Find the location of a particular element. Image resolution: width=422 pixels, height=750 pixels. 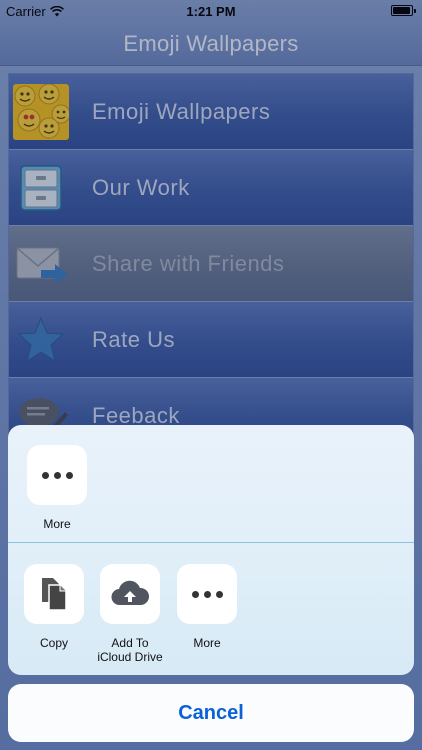

action-label: Add To iCloud Drive is located at coordinates (130, 650).